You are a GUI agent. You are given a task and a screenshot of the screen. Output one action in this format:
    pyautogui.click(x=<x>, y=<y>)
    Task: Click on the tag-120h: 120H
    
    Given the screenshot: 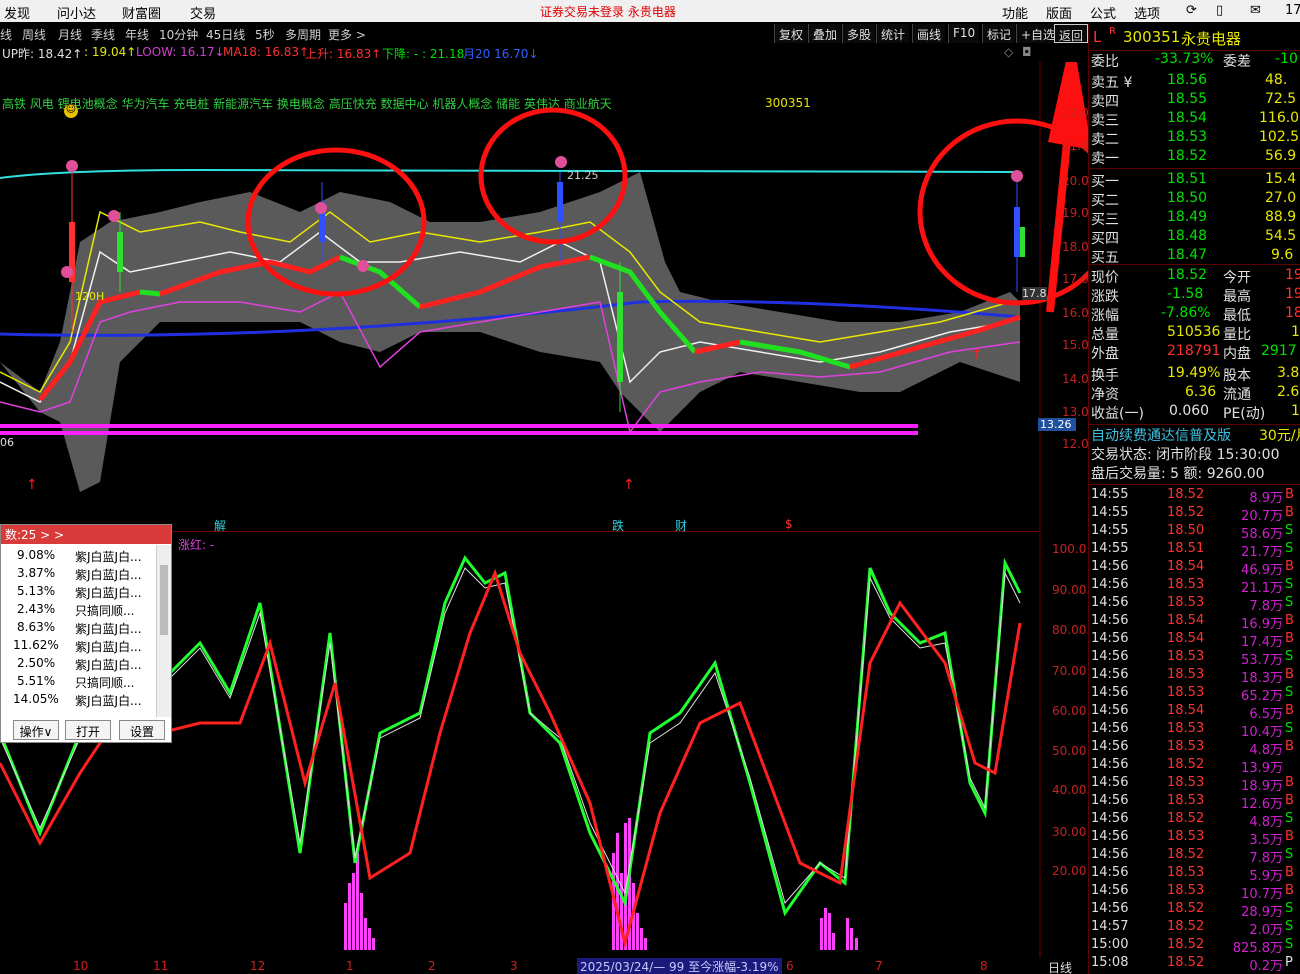 What is the action you would take?
    pyautogui.click(x=90, y=296)
    